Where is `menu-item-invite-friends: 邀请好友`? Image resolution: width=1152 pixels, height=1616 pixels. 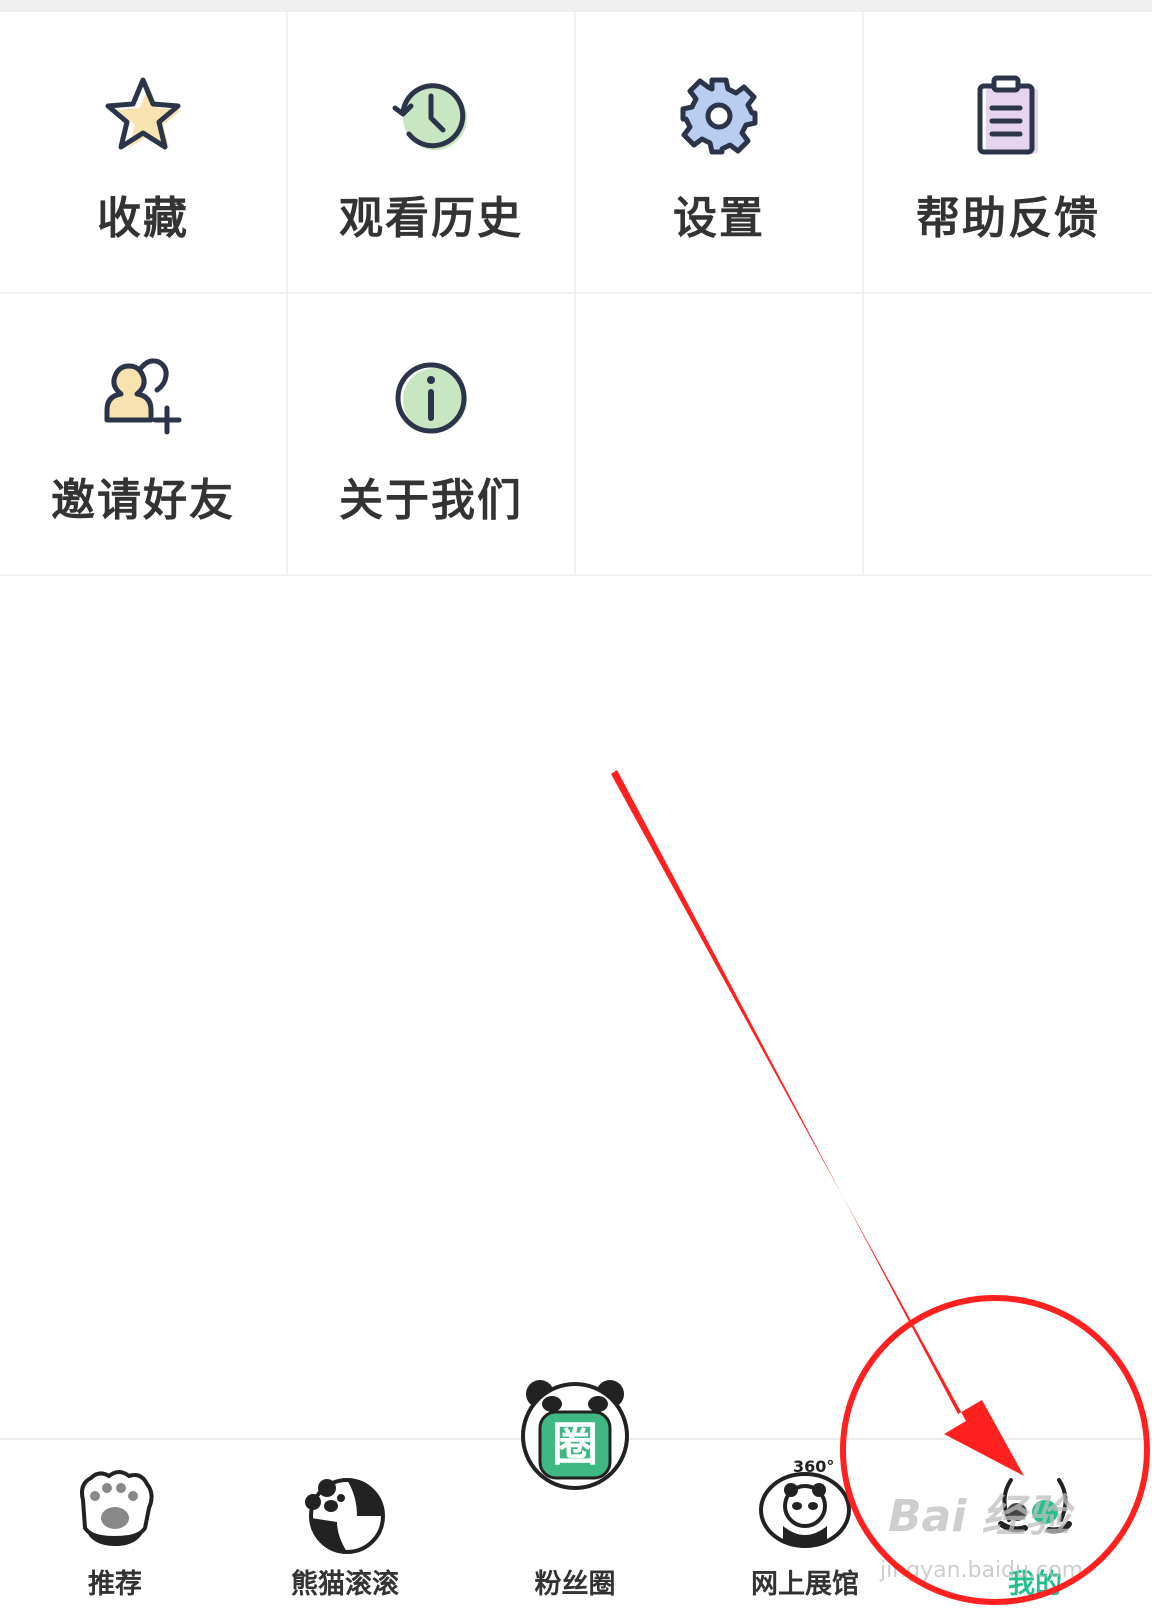 menu-item-invite-friends: 邀请好友 is located at coordinates (144, 435).